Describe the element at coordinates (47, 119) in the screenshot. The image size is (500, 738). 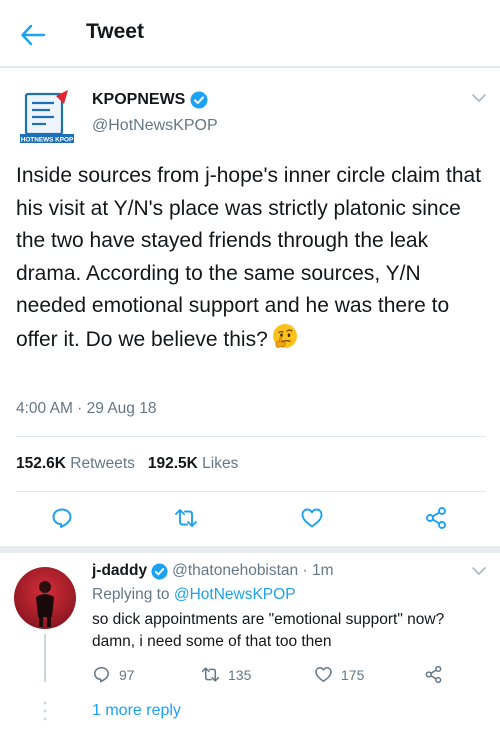
I see `kpopnews-logo: HOTNEWS KPOP` at that location.